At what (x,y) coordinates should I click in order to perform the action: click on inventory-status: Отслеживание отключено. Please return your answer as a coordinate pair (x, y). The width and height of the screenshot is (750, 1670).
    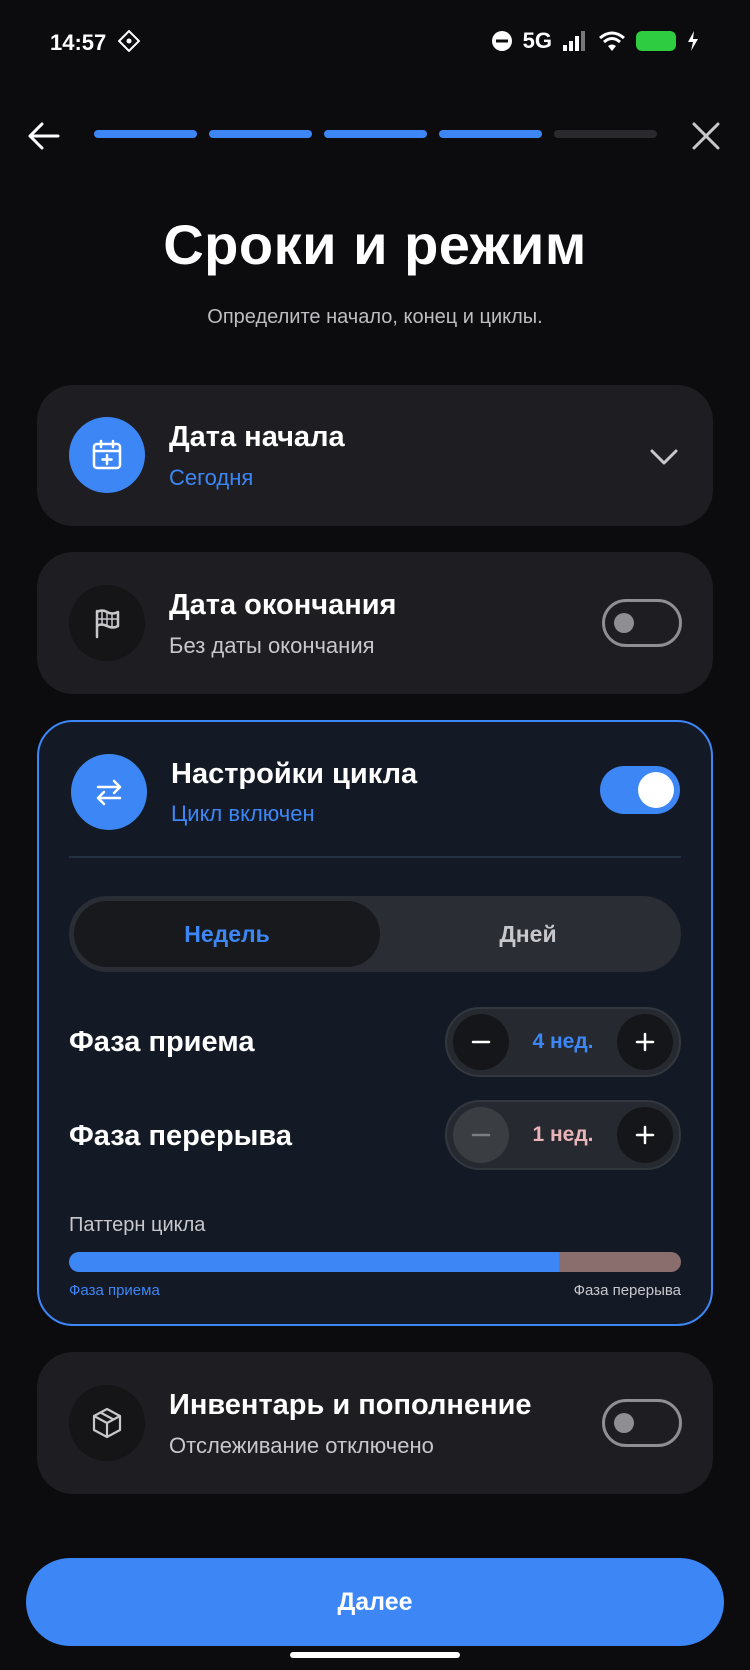
    Looking at the image, I should click on (301, 1445).